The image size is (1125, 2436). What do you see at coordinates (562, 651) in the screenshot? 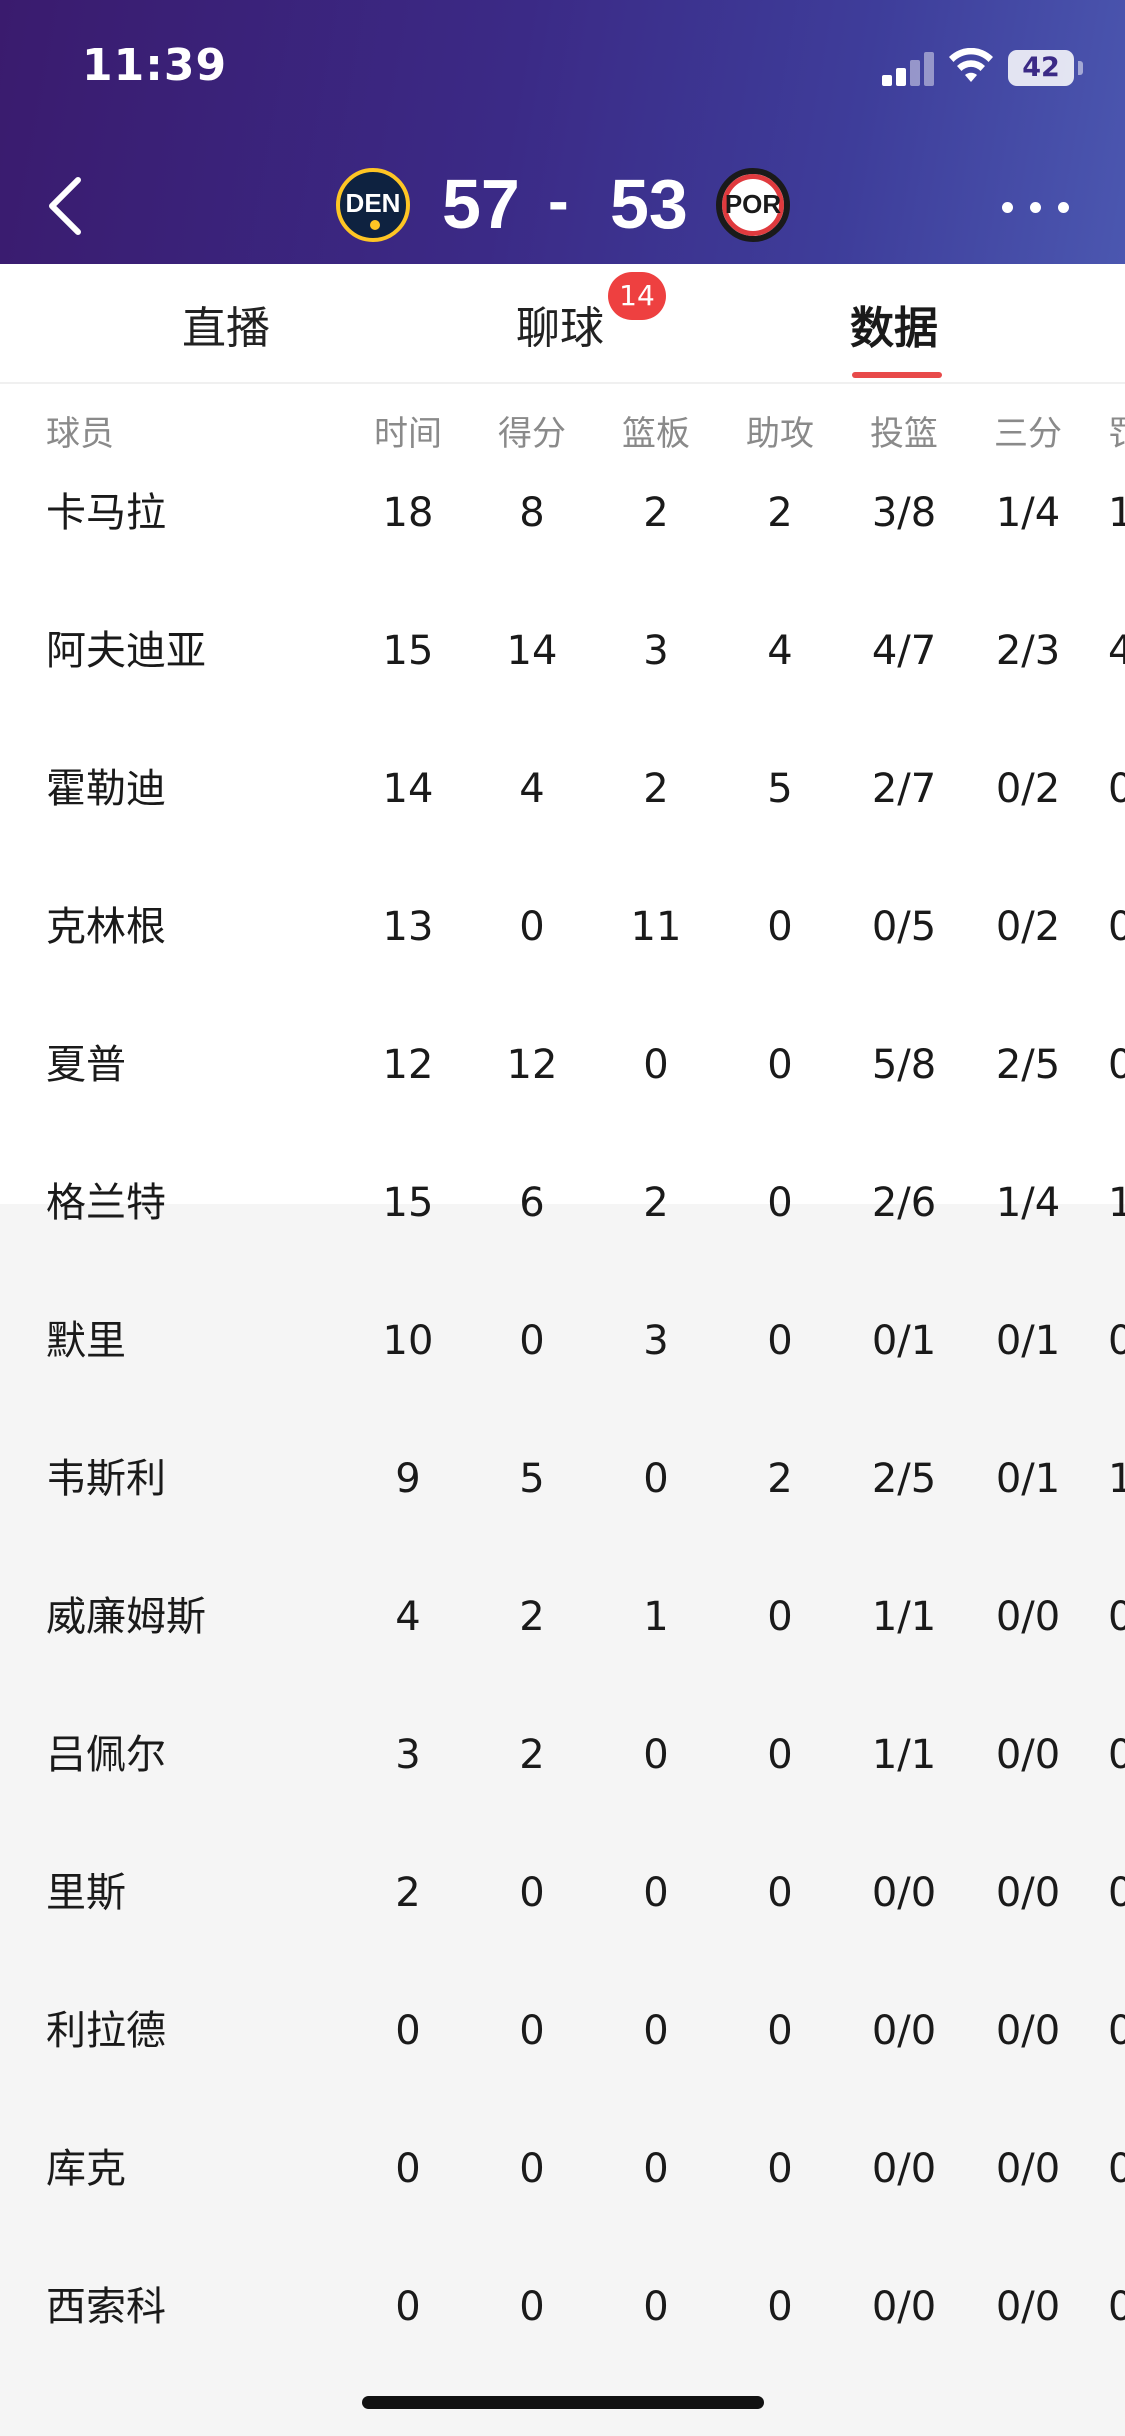
I see `table-row: 阿夫迪亚 15 14 3 4 4/7 2/3 4` at bounding box center [562, 651].